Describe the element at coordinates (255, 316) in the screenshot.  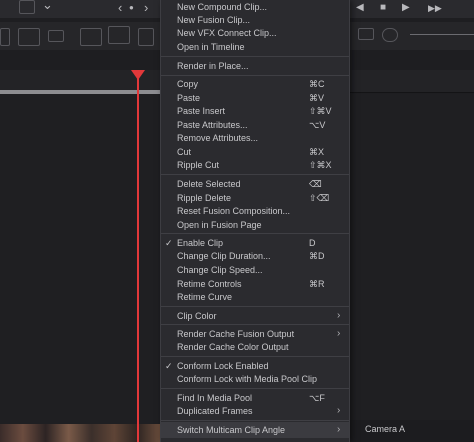
I see `menu-item-clip-color: Clip Color ›` at that location.